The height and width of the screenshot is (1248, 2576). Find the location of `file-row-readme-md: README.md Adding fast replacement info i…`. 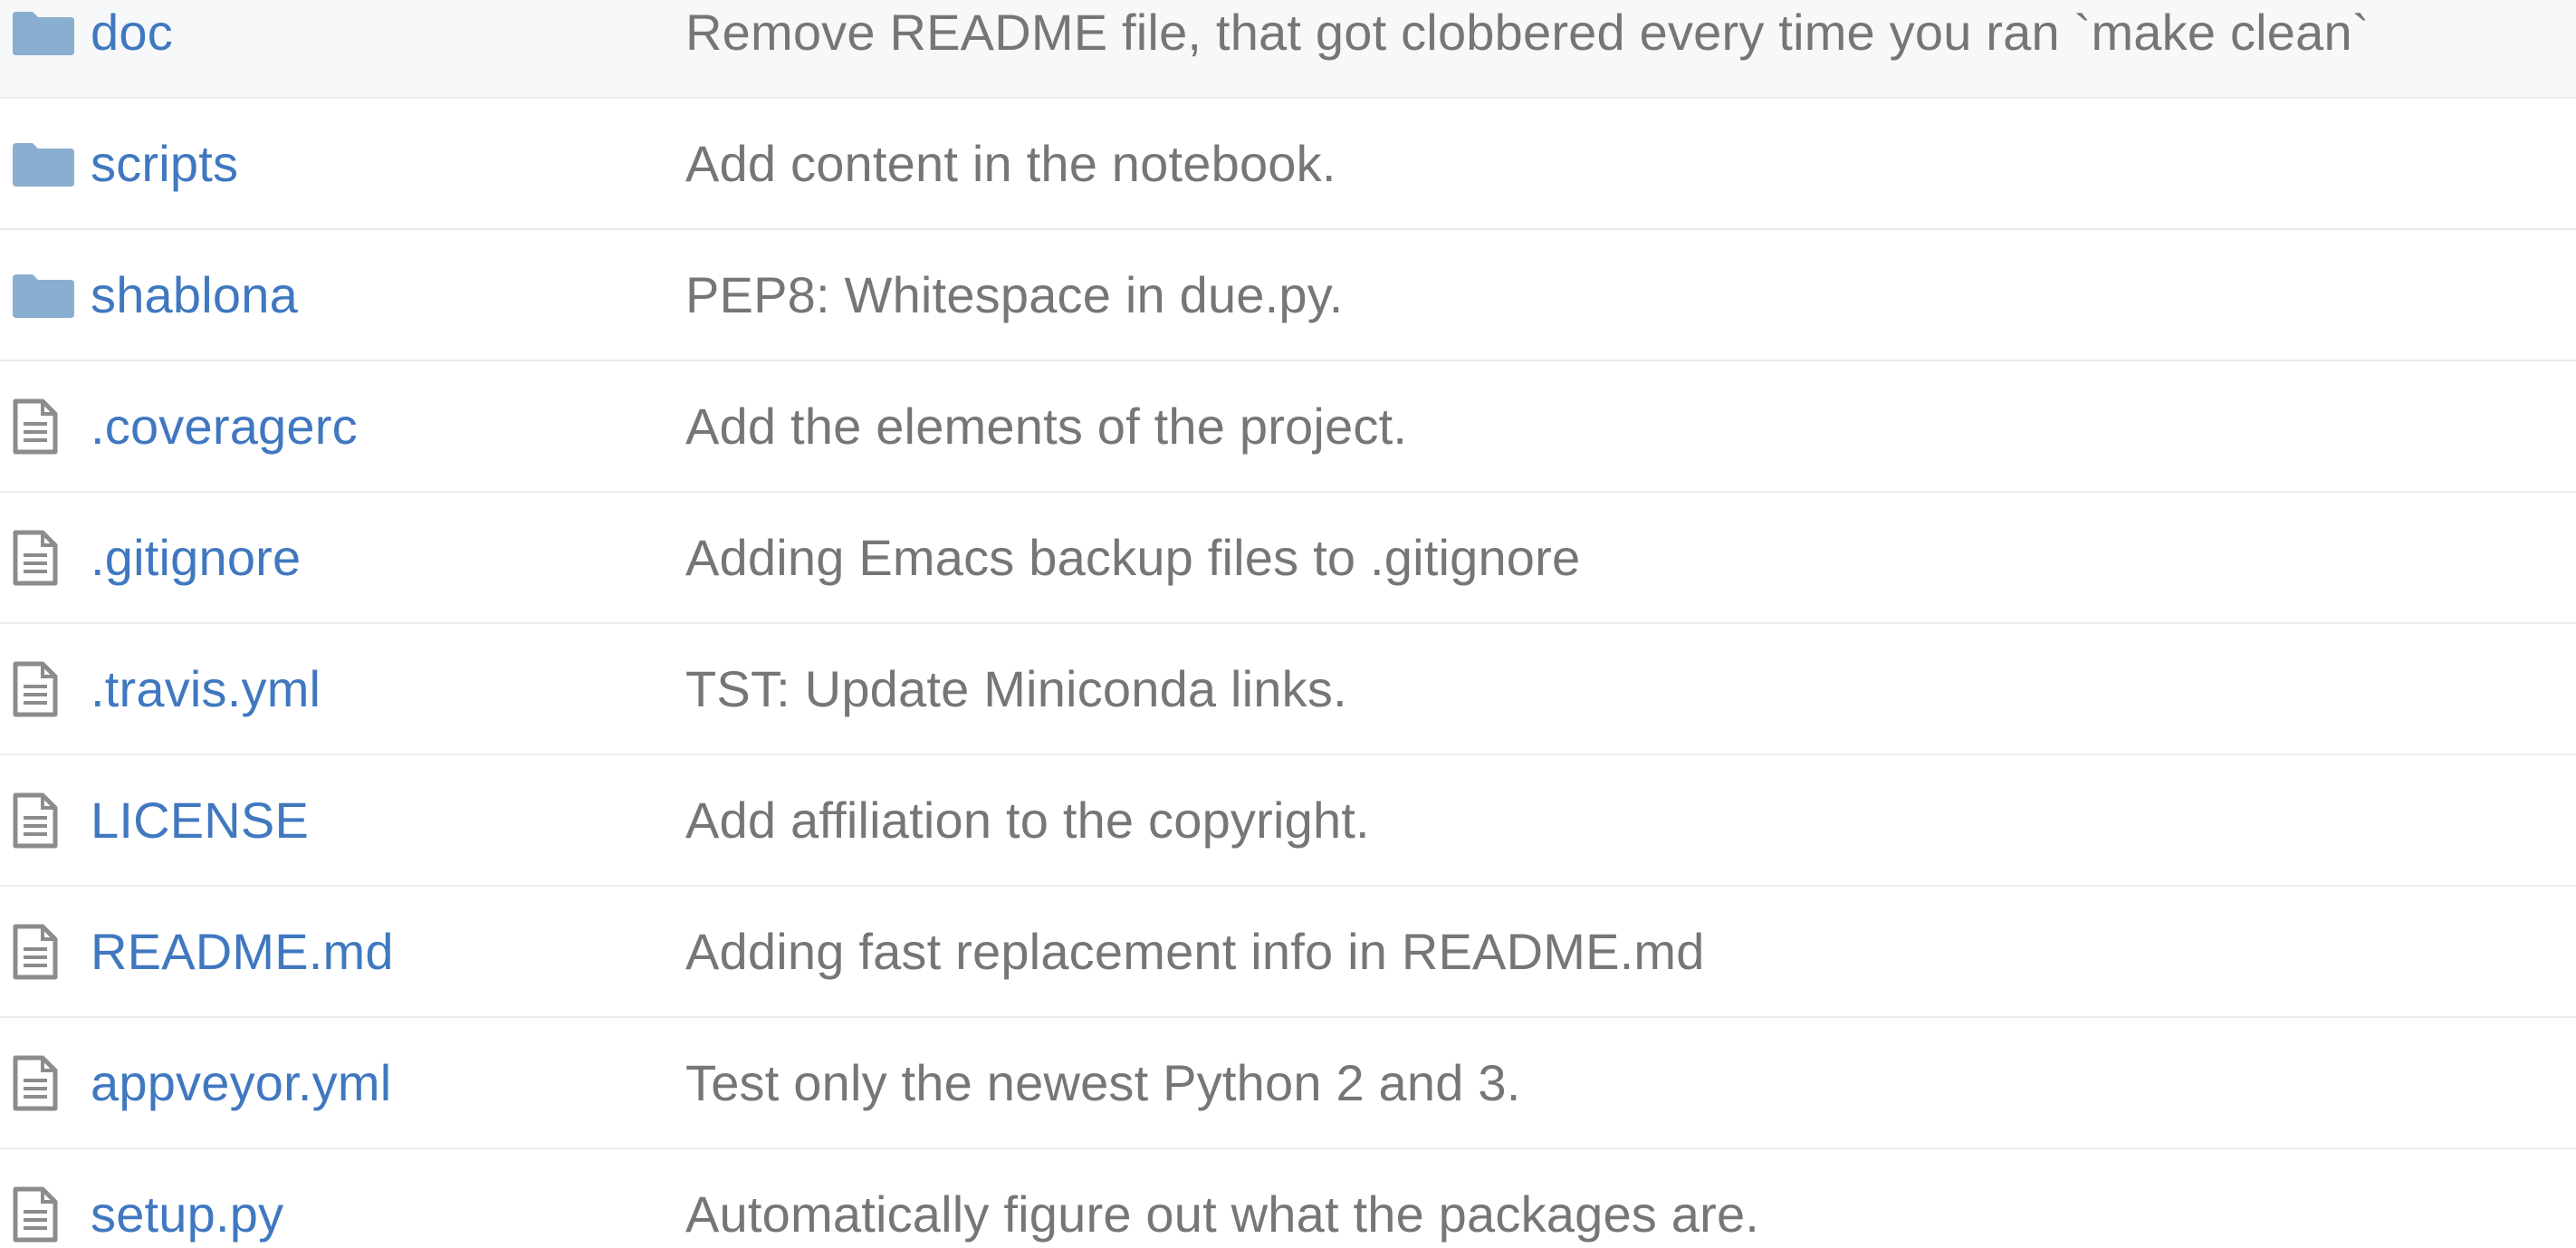

file-row-readme-md: README.md Adding fast replacement info i… is located at coordinates (1288, 952).